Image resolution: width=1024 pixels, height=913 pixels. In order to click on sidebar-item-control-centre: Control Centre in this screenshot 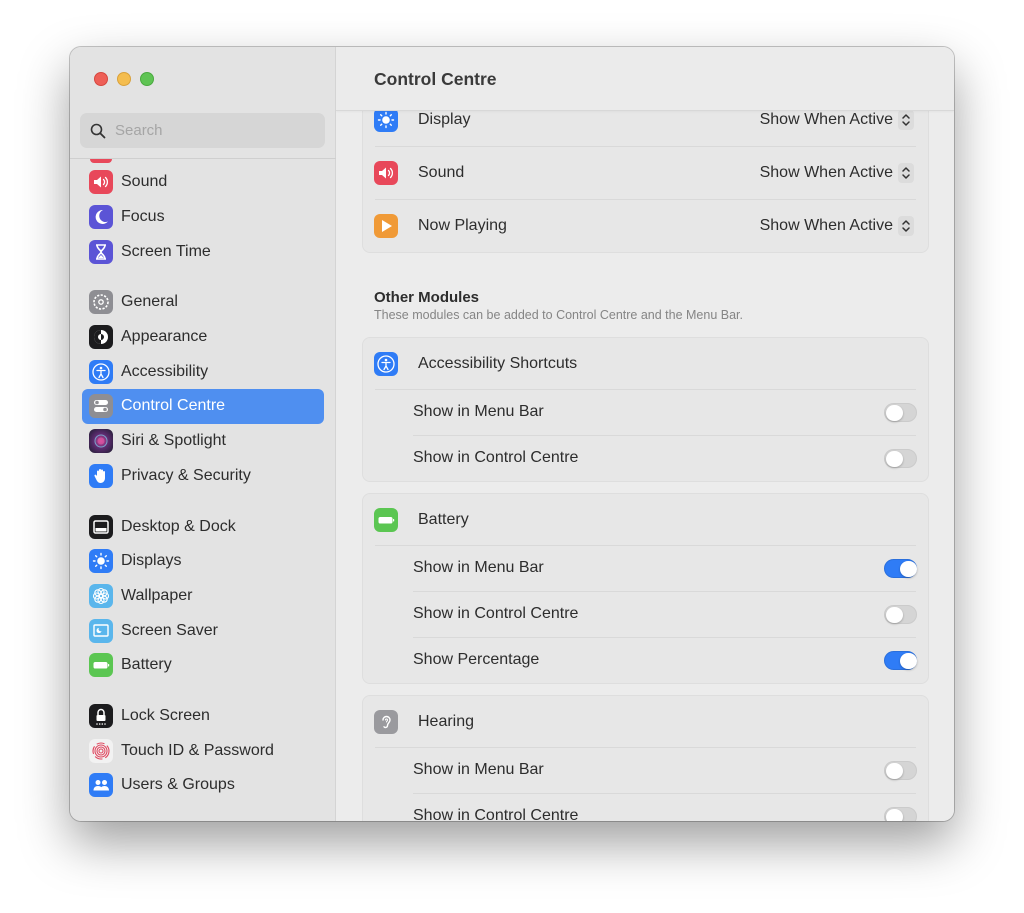, I will do `click(203, 406)`.